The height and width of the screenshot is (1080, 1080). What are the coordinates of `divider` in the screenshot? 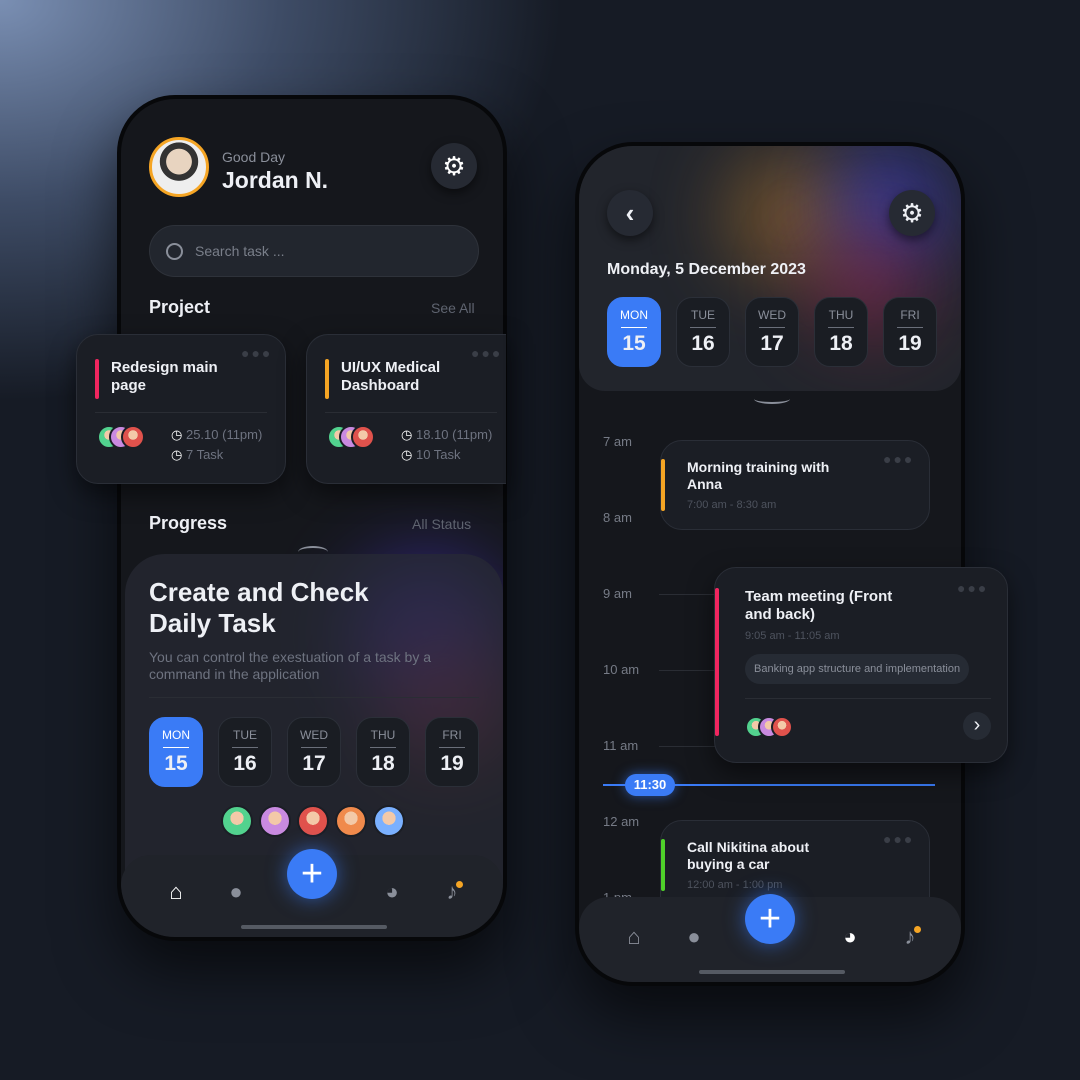 It's located at (314, 697).